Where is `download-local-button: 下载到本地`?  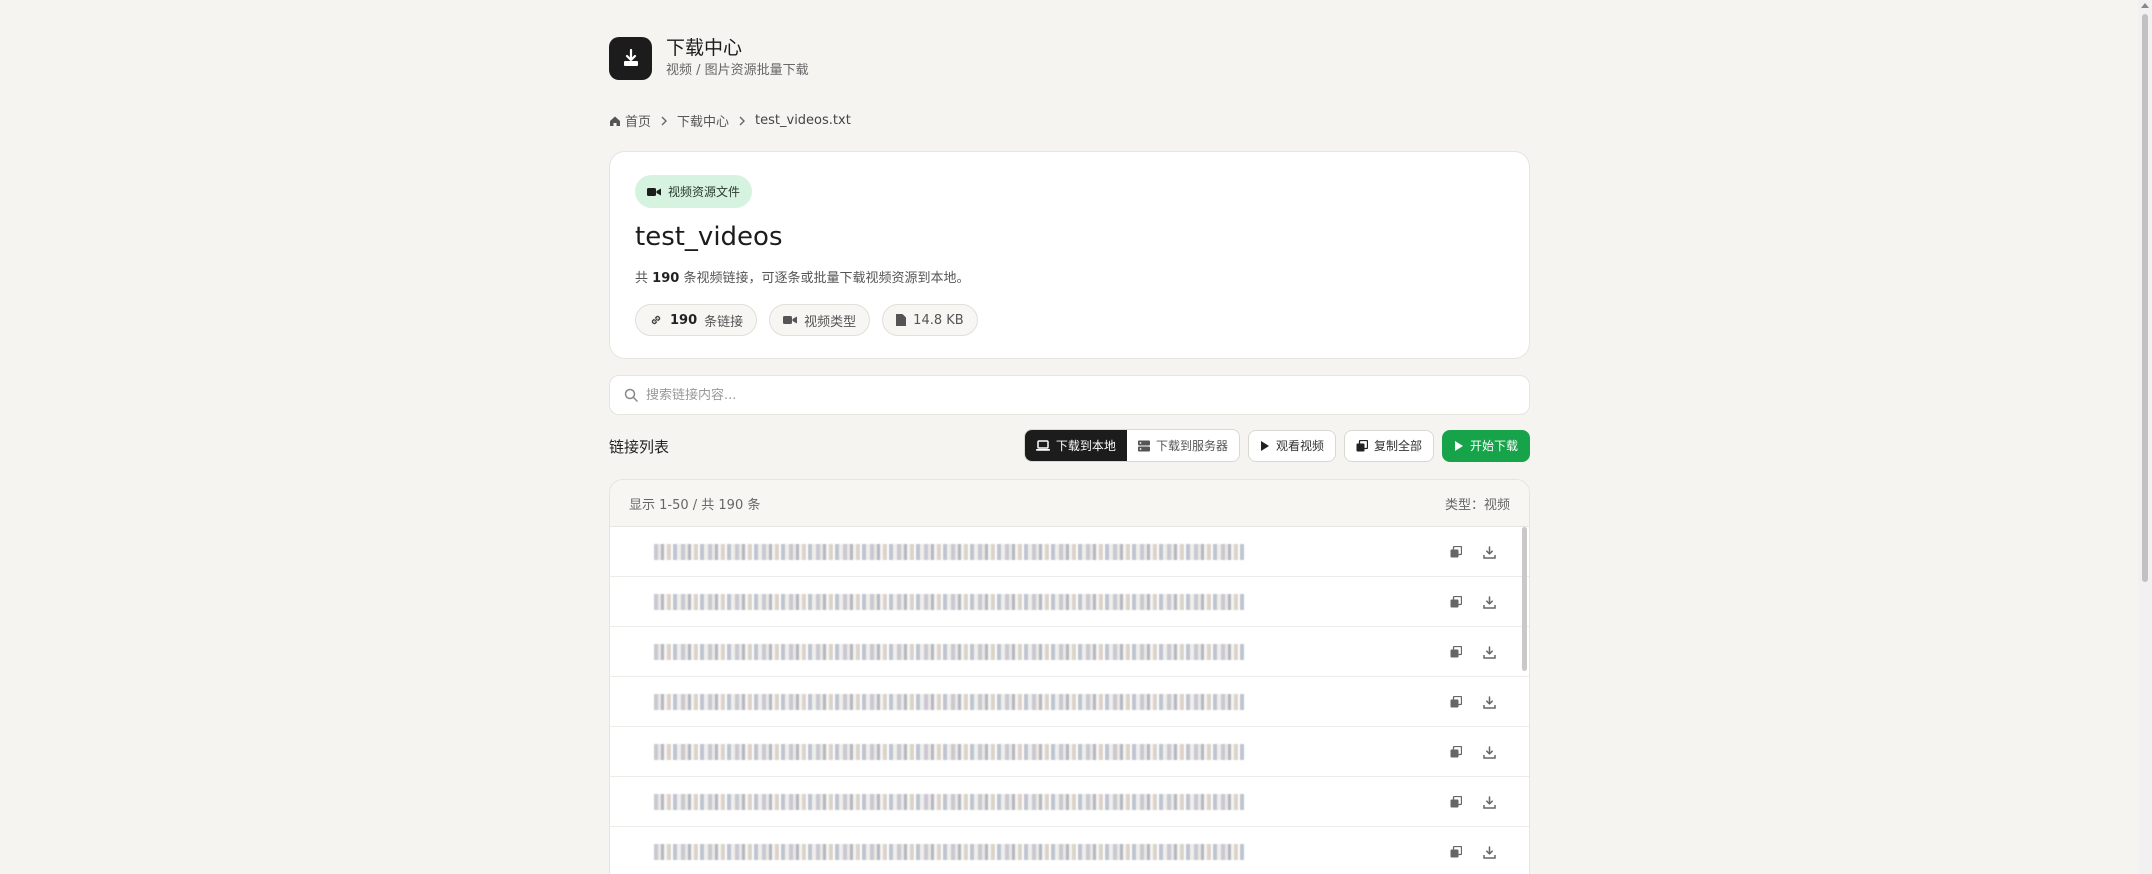 download-local-button: 下载到本地 is located at coordinates (1075, 445).